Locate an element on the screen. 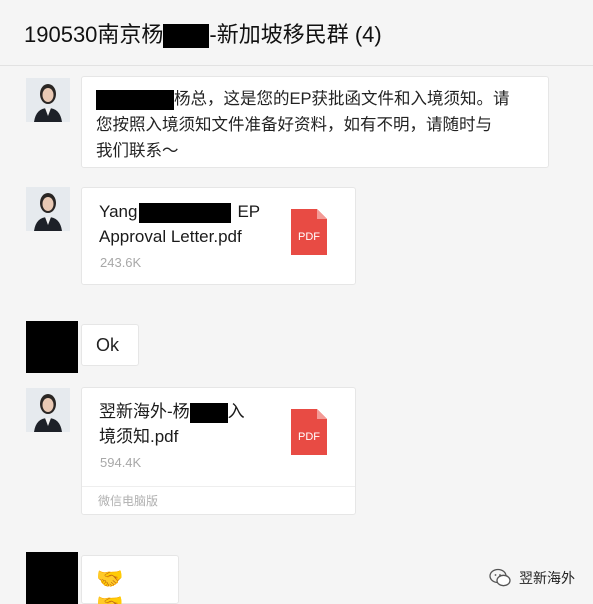  file-name: 翌新海外-杨 入 境须知.pdf is located at coordinates (194, 424).